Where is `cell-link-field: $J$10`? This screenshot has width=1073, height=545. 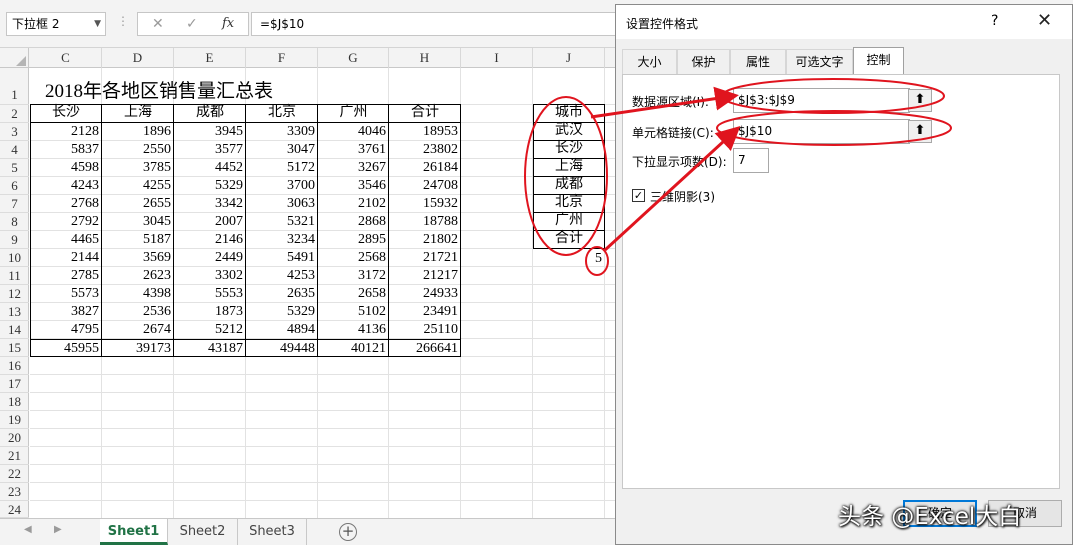 cell-link-field: $J$10 is located at coordinates (821, 131).